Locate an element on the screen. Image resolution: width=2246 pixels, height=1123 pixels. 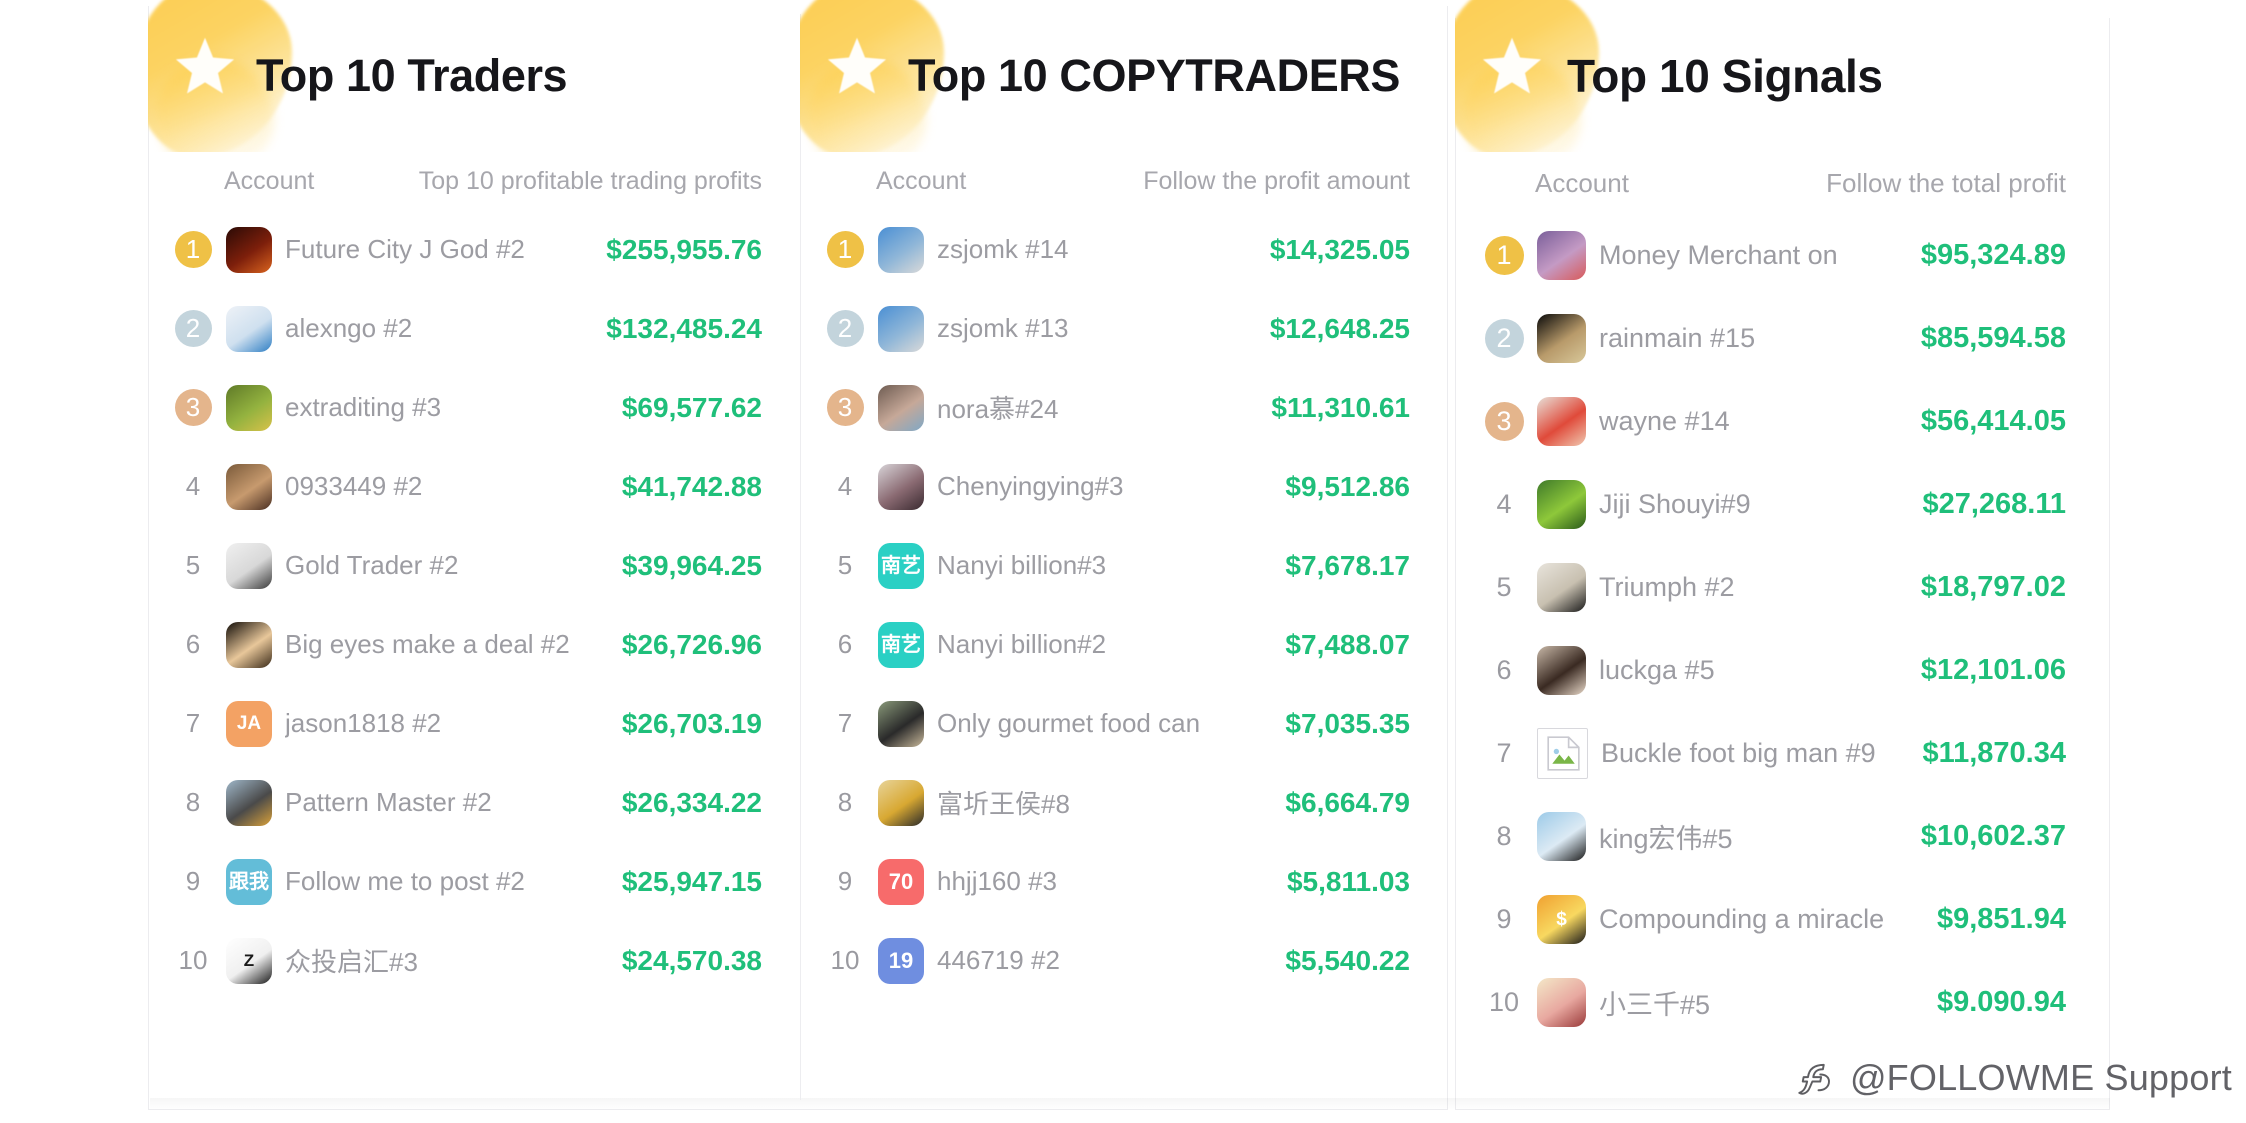
account-cell: zsjomk #14 is located at coordinates (1062, 249).